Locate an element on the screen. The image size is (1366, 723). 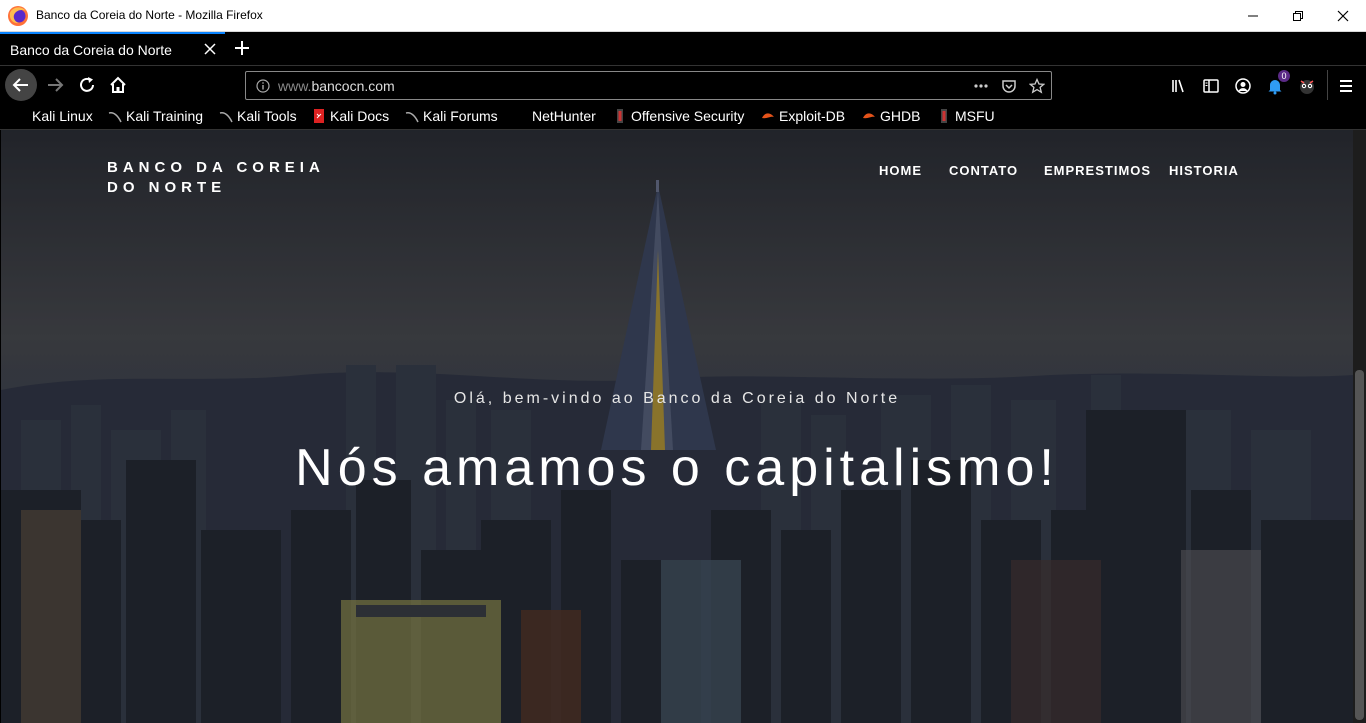
bookmark-exploit-db: Exploit-DB is located at coordinates (803, 116).